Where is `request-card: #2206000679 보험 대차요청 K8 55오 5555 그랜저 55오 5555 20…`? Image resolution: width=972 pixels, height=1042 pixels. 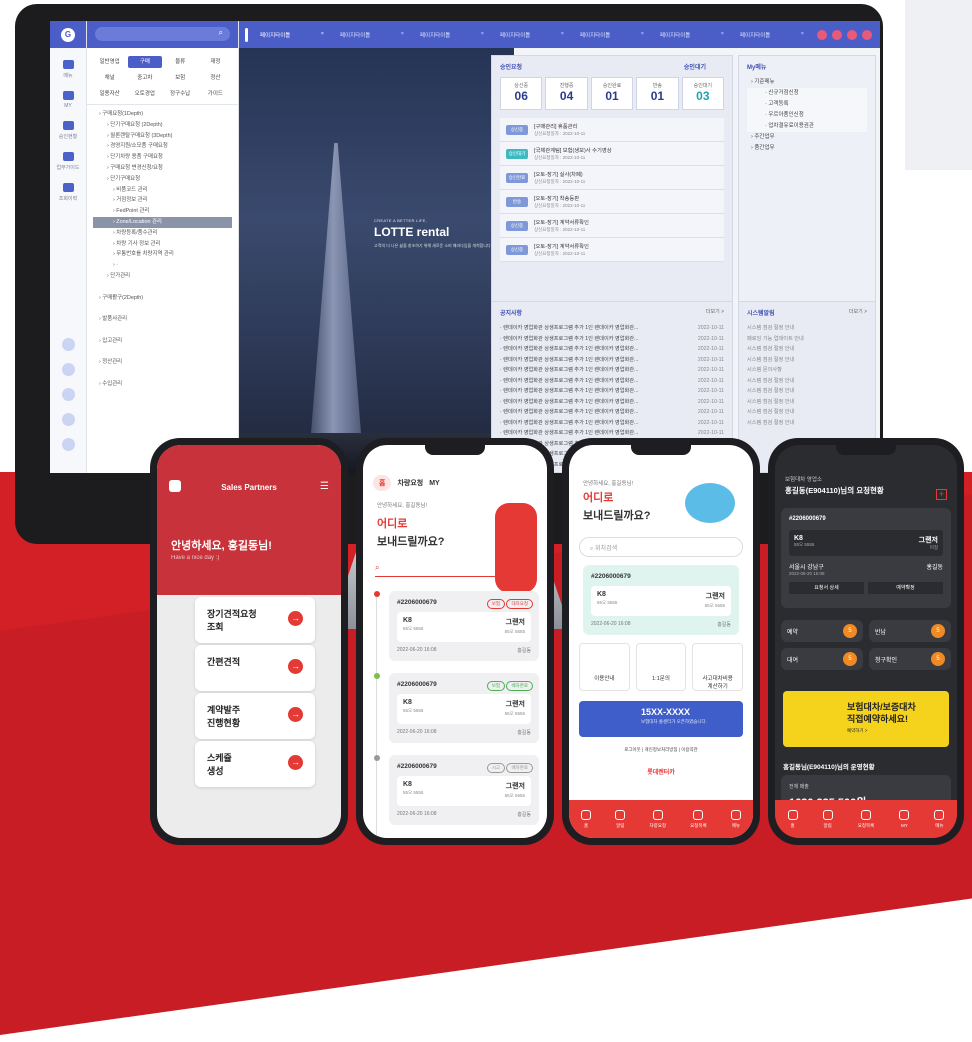 request-card: #2206000679 보험 대차요청 K8 55오 5555 그랜저 55오 5555 20… is located at coordinates (464, 626).